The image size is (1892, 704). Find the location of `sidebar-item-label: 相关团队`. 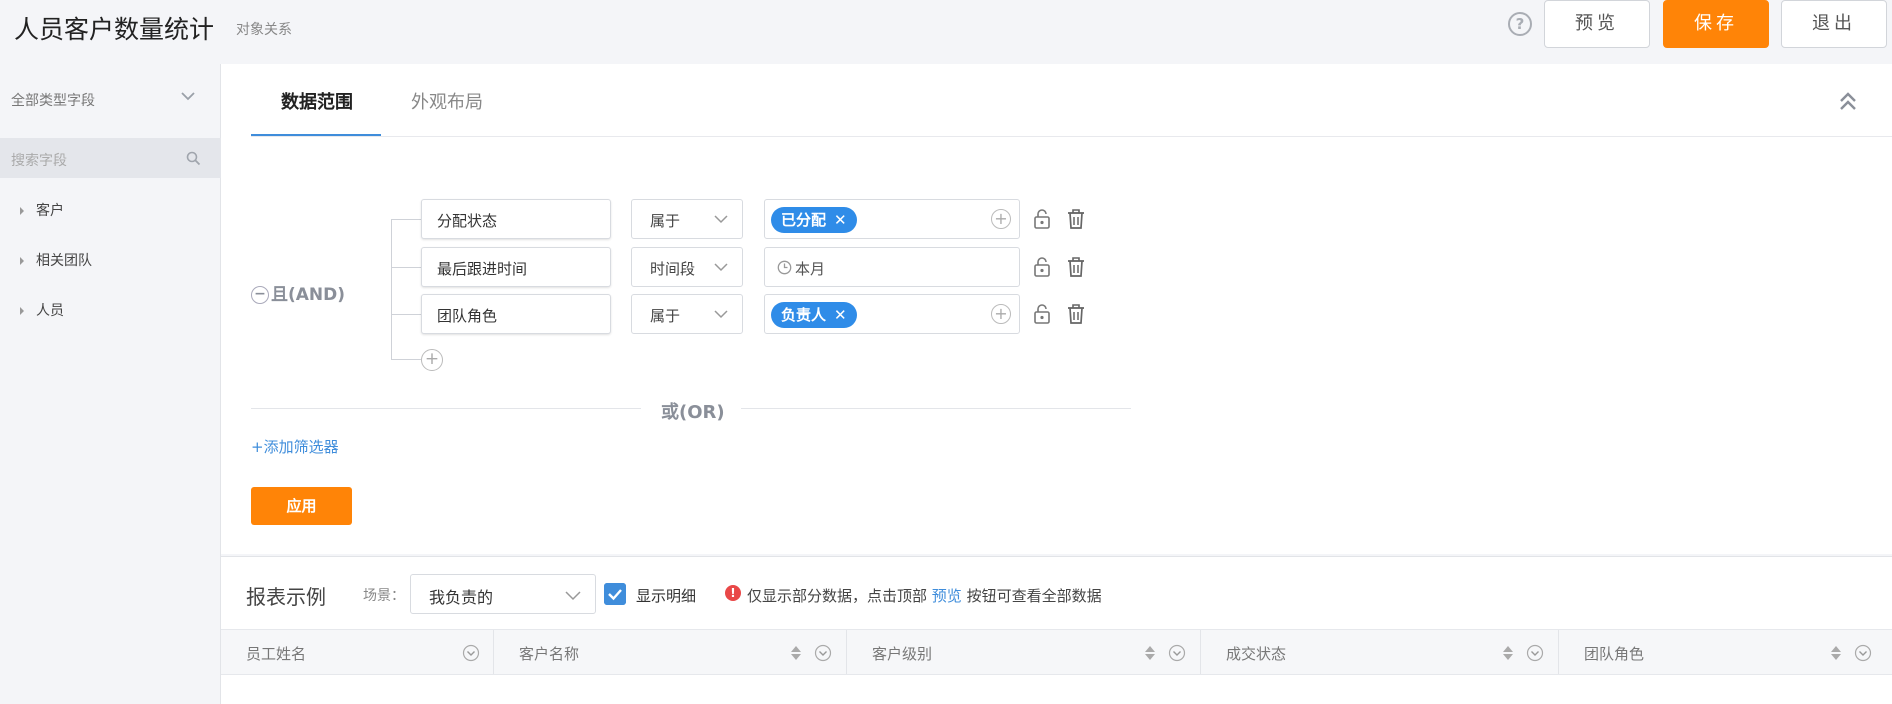

sidebar-item-label: 相关团队 is located at coordinates (64, 261).